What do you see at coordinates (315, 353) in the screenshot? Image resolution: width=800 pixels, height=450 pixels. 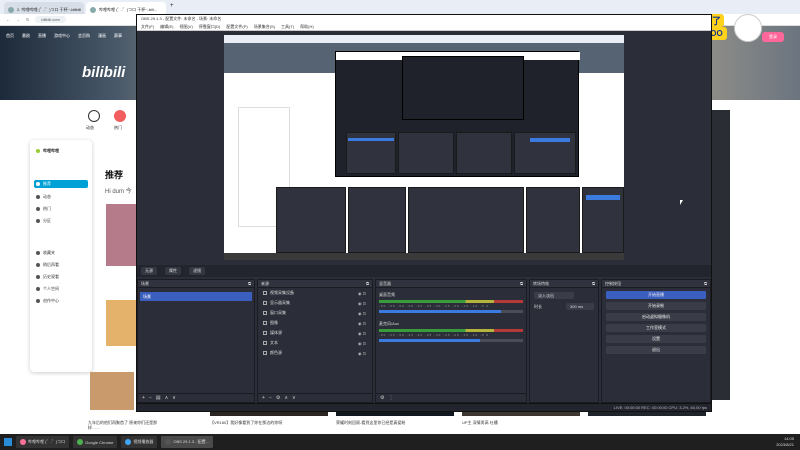 I see `source-row: 颜色源 ◉ ⊡` at bounding box center [315, 353].